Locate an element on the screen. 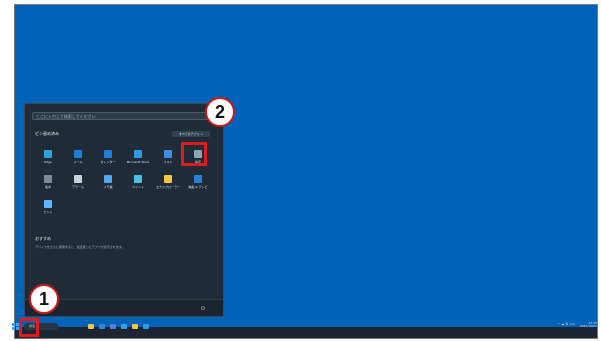  pinned-app-label: エクスプローラー is located at coordinates (168, 187).